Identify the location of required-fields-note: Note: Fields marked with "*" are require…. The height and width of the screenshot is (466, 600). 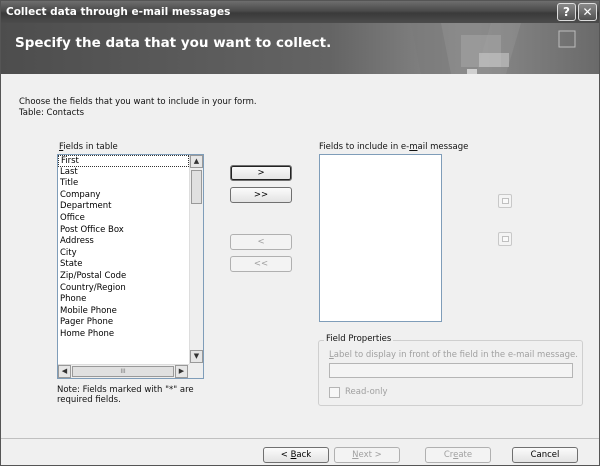
(125, 395).